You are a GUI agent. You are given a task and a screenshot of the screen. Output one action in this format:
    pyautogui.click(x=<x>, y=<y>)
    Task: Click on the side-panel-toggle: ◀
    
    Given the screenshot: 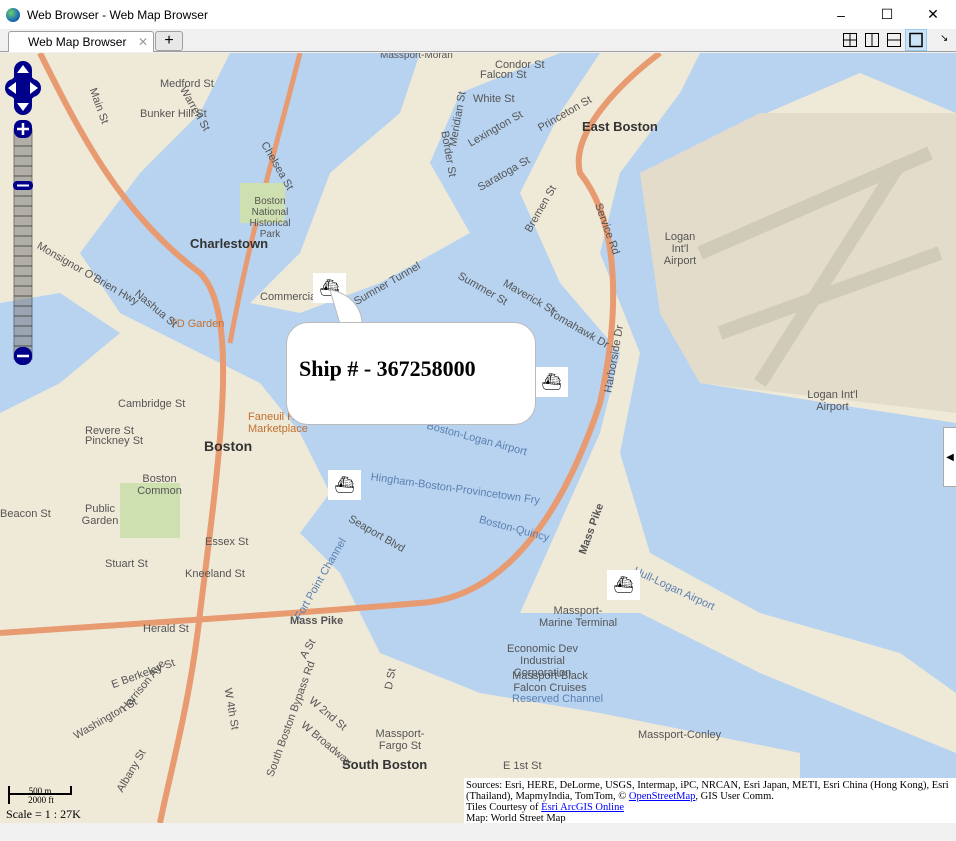 What is the action you would take?
    pyautogui.click(x=949, y=457)
    